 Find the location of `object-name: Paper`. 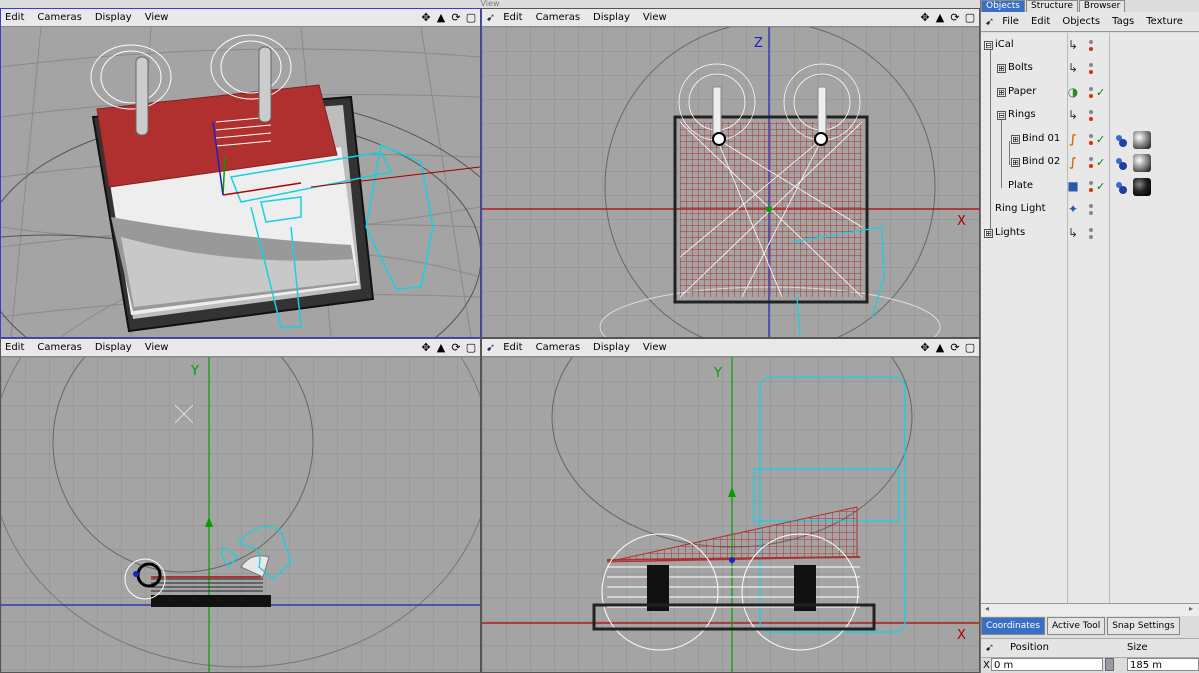

object-name: Paper is located at coordinates (1022, 91).